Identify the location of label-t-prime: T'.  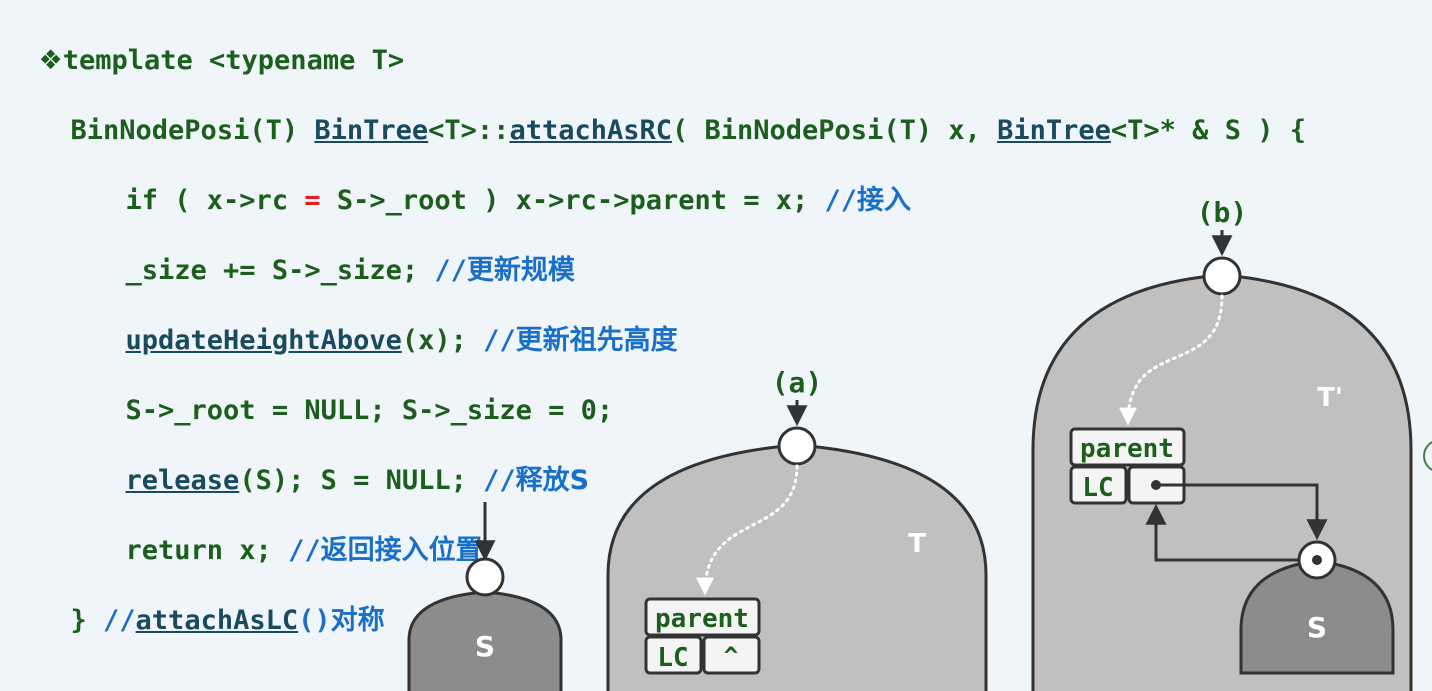
(1330, 398).